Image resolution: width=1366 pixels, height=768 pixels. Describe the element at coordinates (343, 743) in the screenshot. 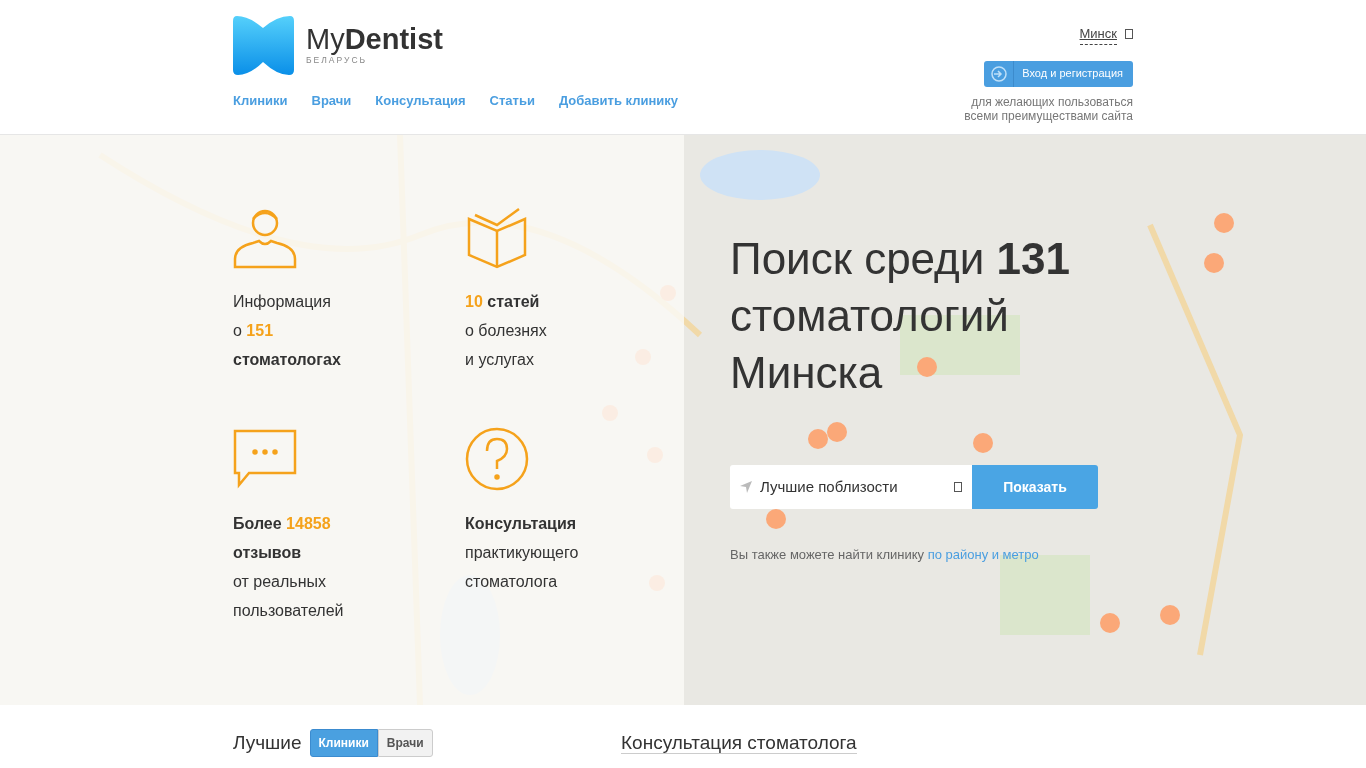

I see `category-tab: Клиники` at that location.